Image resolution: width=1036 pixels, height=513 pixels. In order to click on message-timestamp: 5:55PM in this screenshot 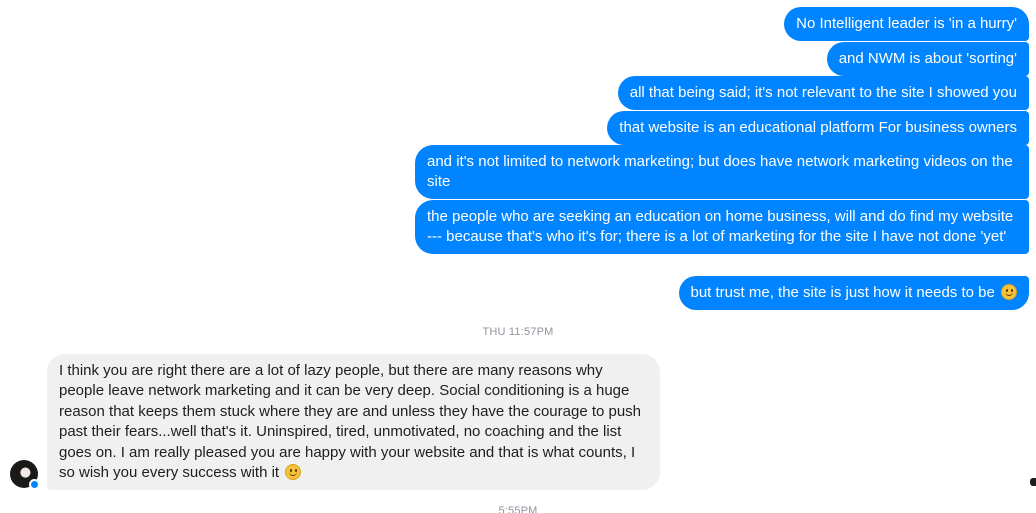, I will do `click(518, 509)`.